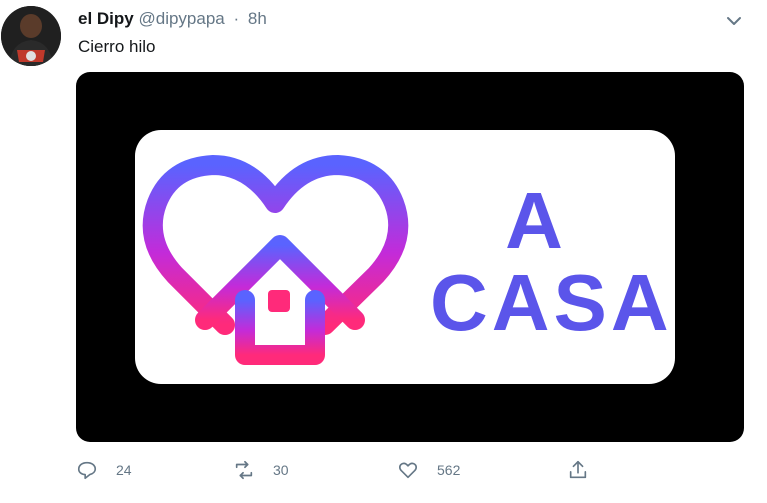 The image size is (767, 503). What do you see at coordinates (551, 302) in the screenshot?
I see `sticker-line-2: CASA` at bounding box center [551, 302].